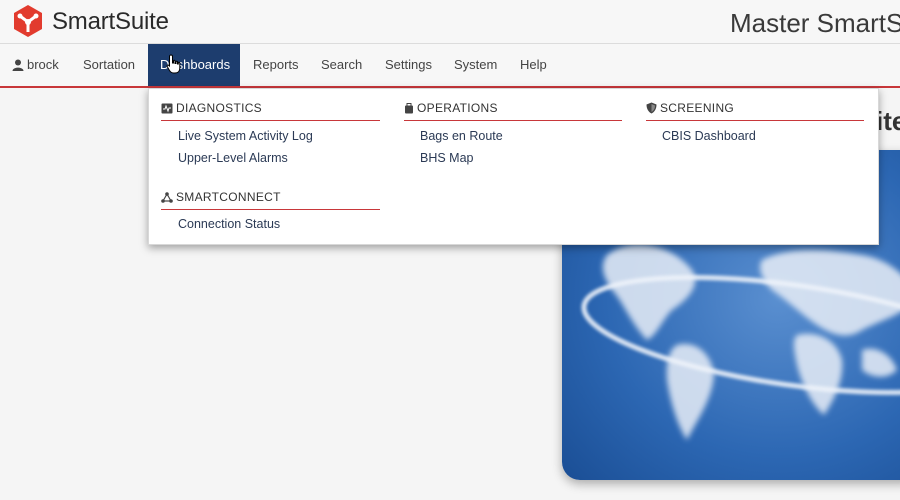 The height and width of the screenshot is (500, 900). I want to click on link-connection-status: Connection Status, so click(229, 224).